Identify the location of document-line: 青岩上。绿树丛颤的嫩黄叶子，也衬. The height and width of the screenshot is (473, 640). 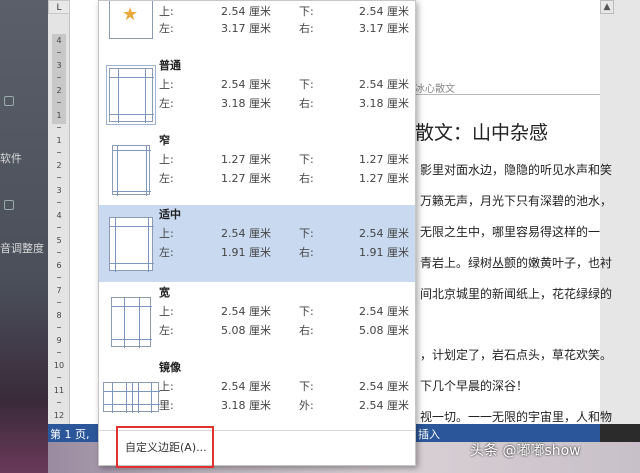
(516, 263).